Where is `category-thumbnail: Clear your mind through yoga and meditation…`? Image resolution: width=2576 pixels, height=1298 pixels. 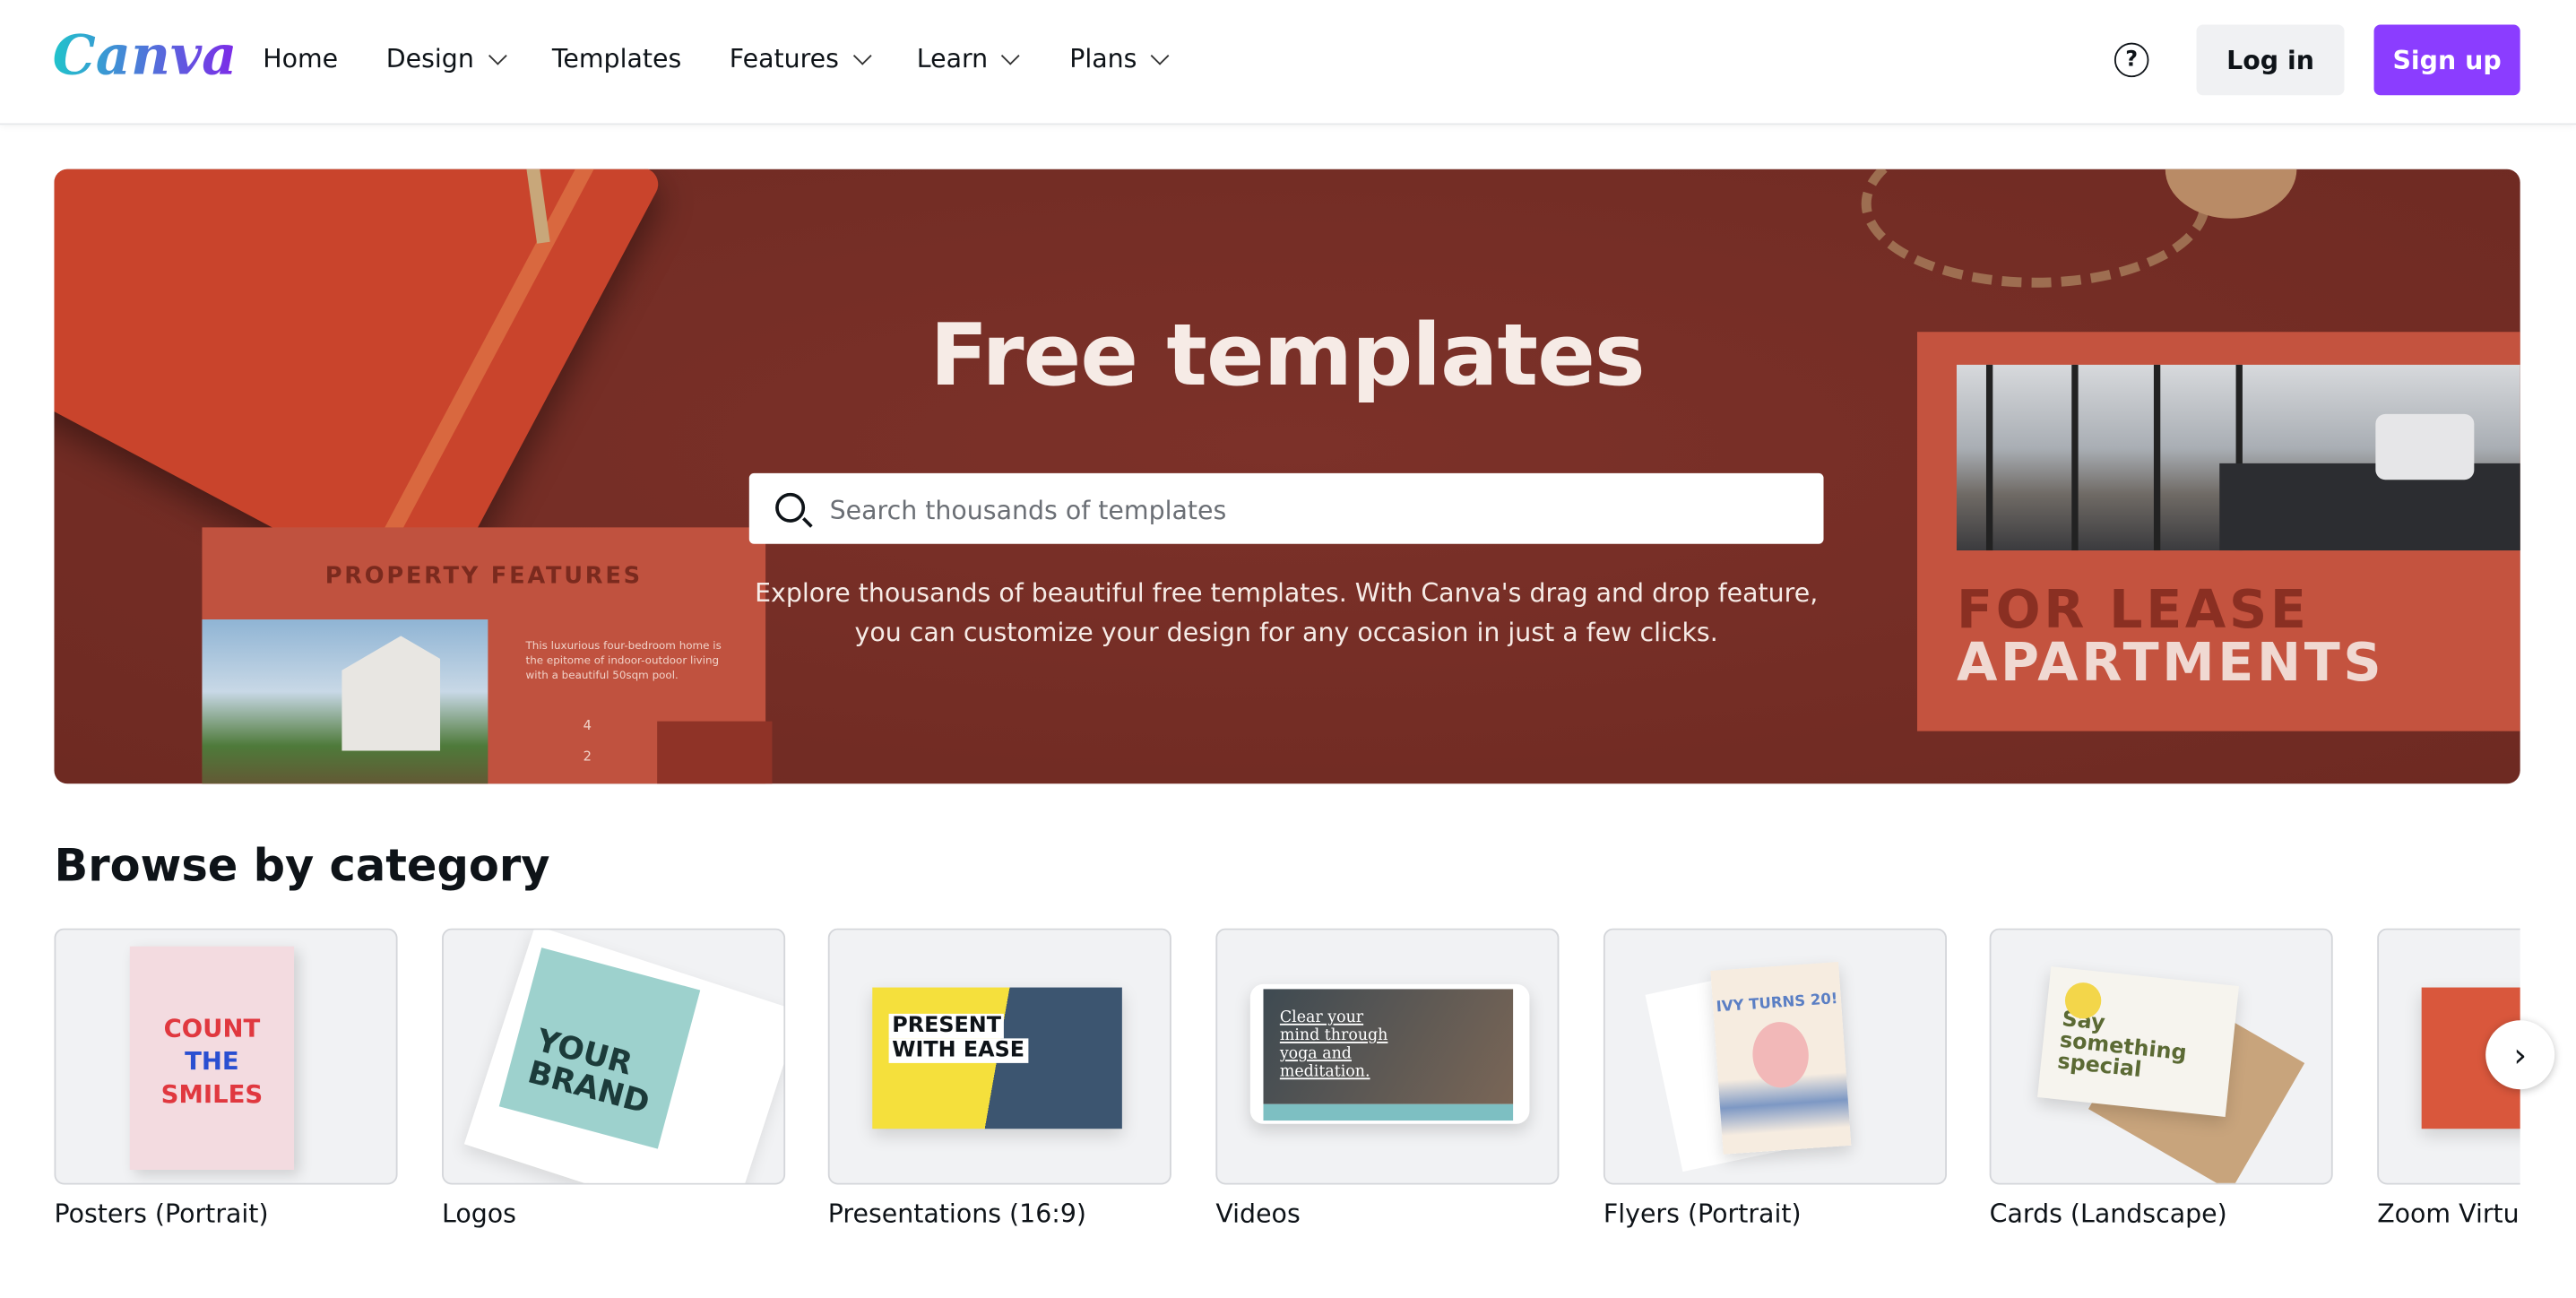
category-thumbnail: Clear your mind through yoga and meditation… is located at coordinates (1387, 1056).